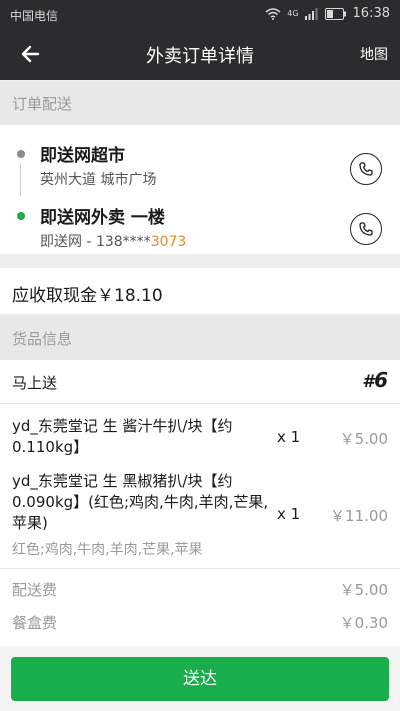 The image size is (400, 711). I want to click on pickup-name: 即送网超市, so click(82, 156).